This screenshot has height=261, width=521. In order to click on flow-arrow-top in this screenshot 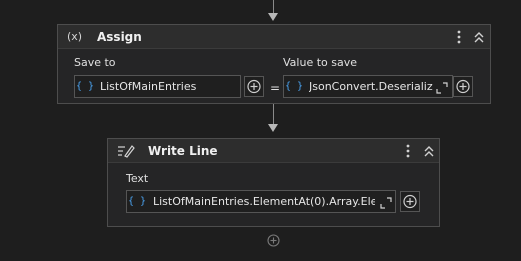, I will do `click(273, 17)`.